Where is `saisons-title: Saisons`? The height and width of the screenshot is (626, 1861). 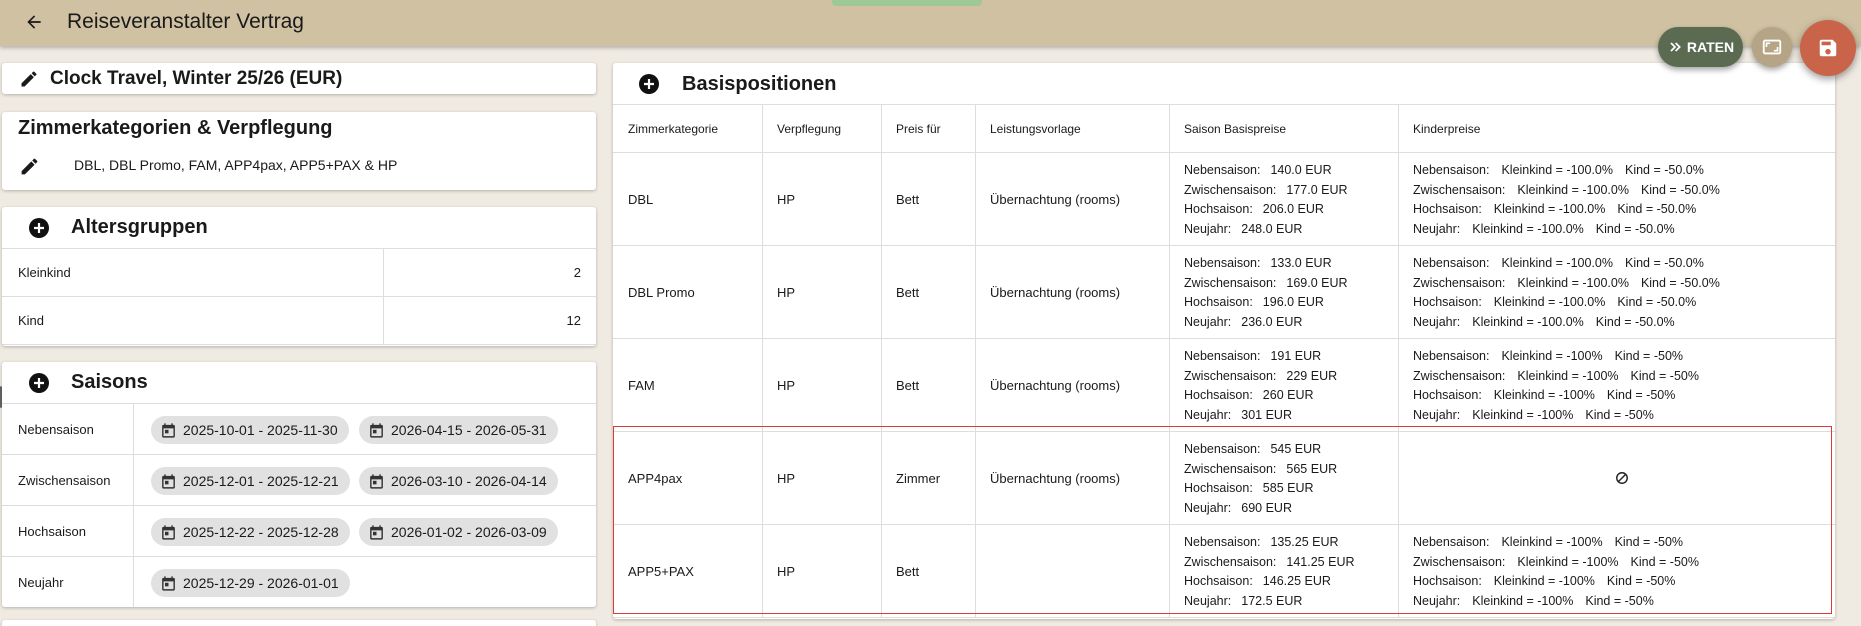
saisons-title: Saisons is located at coordinates (109, 382).